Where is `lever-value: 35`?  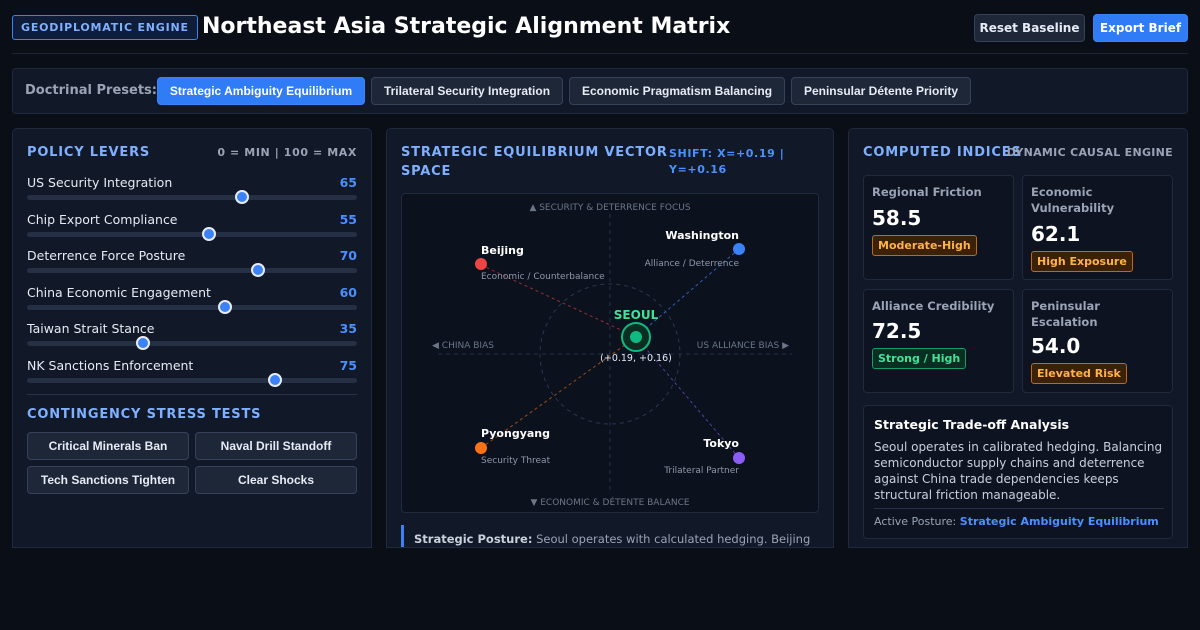 lever-value: 35 is located at coordinates (348, 328).